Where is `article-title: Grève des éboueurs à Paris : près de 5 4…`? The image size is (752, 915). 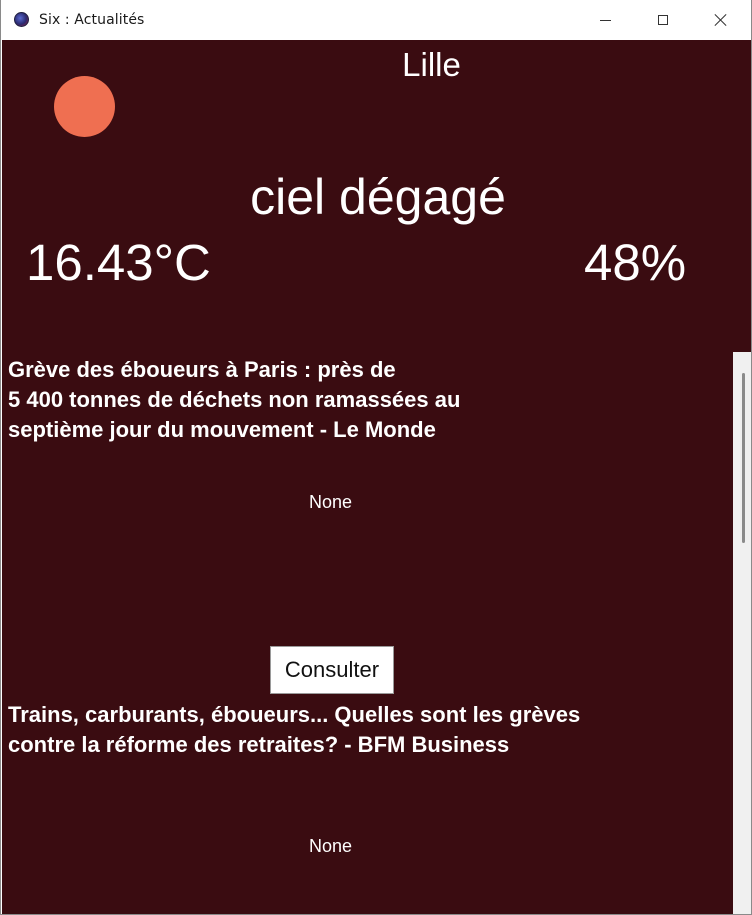 article-title: Grève des éboueurs à Paris : près de 5 4… is located at coordinates (234, 399).